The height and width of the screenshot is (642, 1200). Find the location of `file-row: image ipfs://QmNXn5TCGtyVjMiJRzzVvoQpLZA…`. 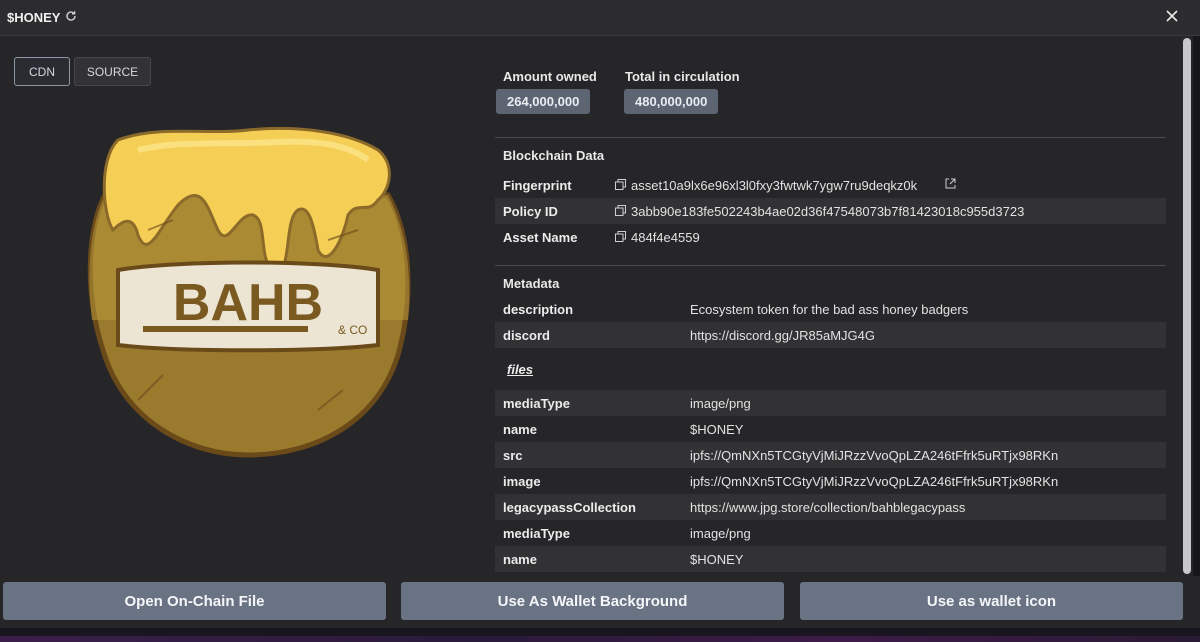

file-row: image ipfs://QmNXn5TCGtyVjMiJRzzVvoQpLZA… is located at coordinates (830, 481).